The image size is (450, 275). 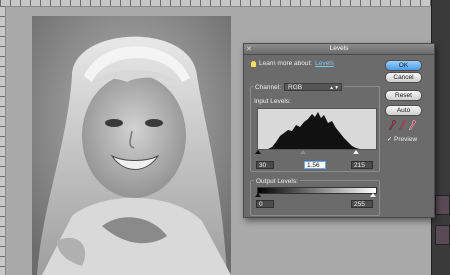 I want to click on output-levels-label: Output Levels:, so click(x=277, y=181).